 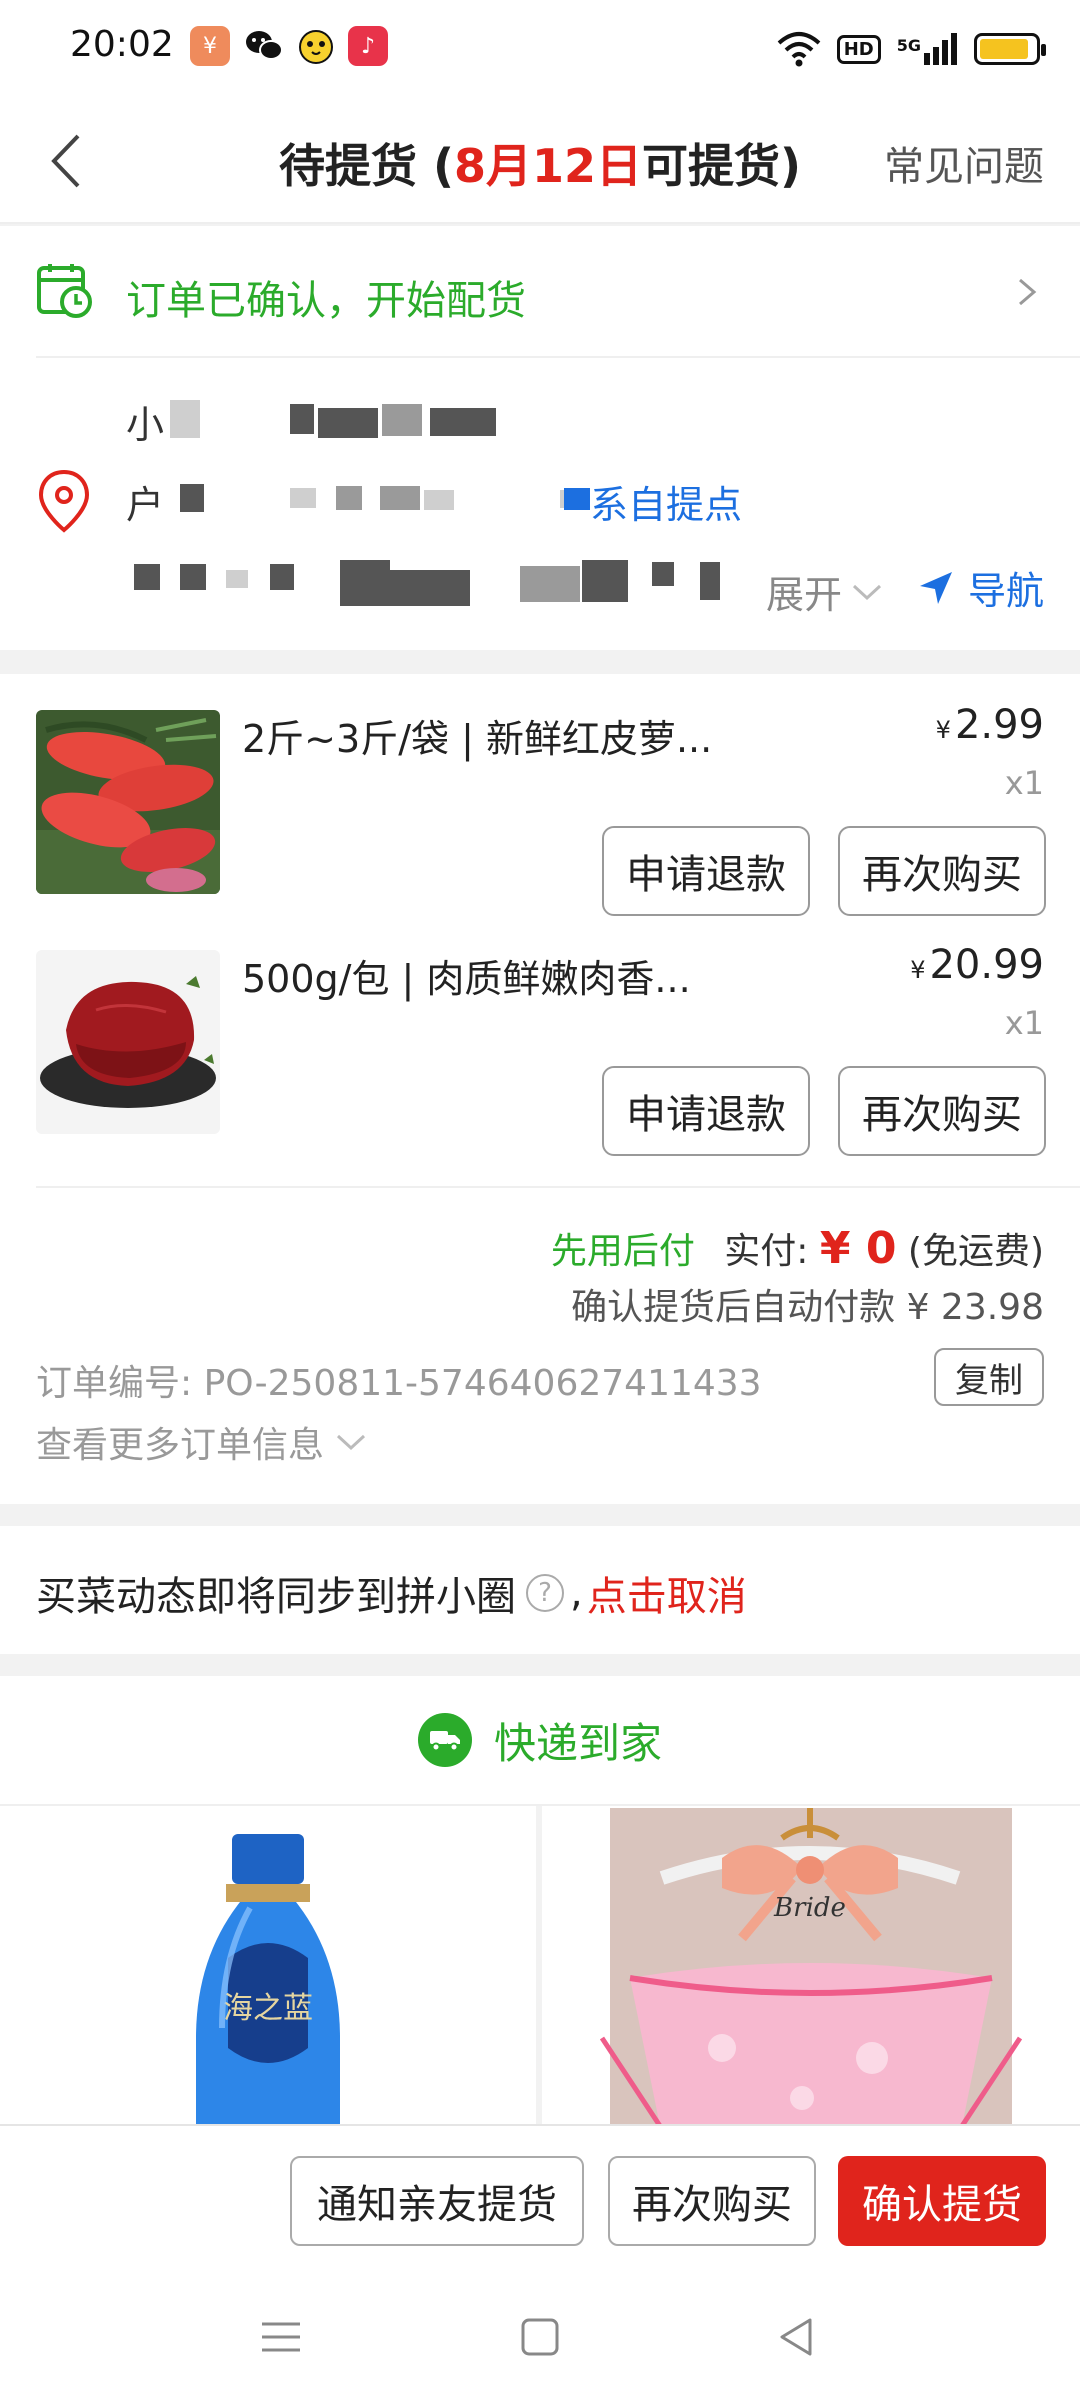 What do you see at coordinates (935, 587) in the screenshot?
I see `navigation-arrow-icon` at bounding box center [935, 587].